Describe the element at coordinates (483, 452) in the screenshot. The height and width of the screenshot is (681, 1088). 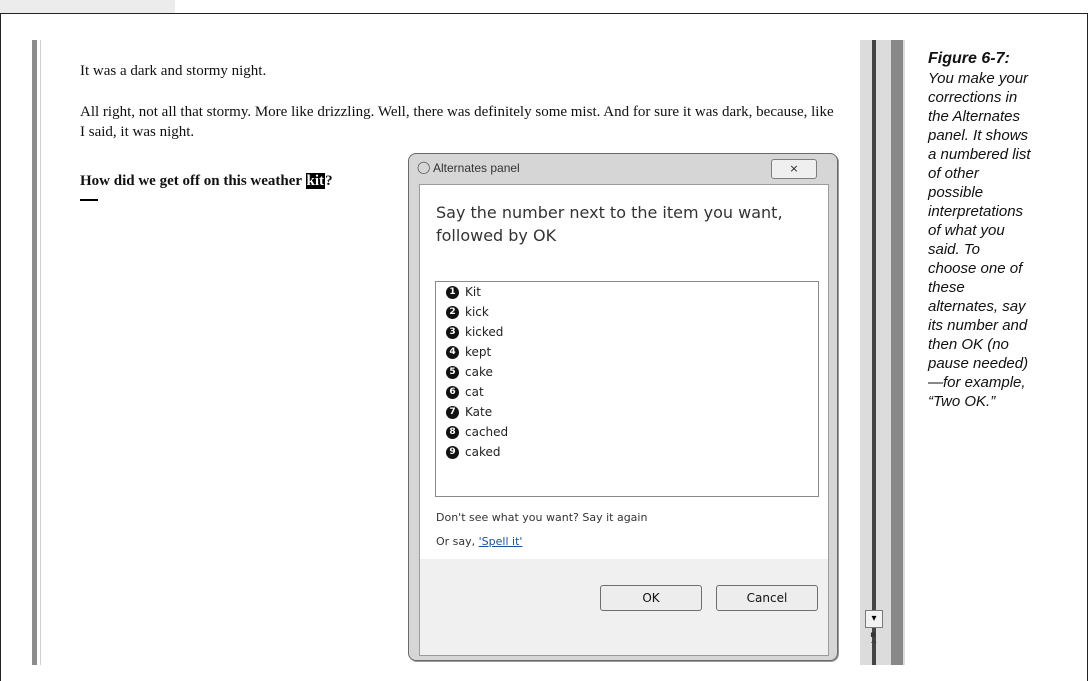
I see `item-label: caked` at that location.